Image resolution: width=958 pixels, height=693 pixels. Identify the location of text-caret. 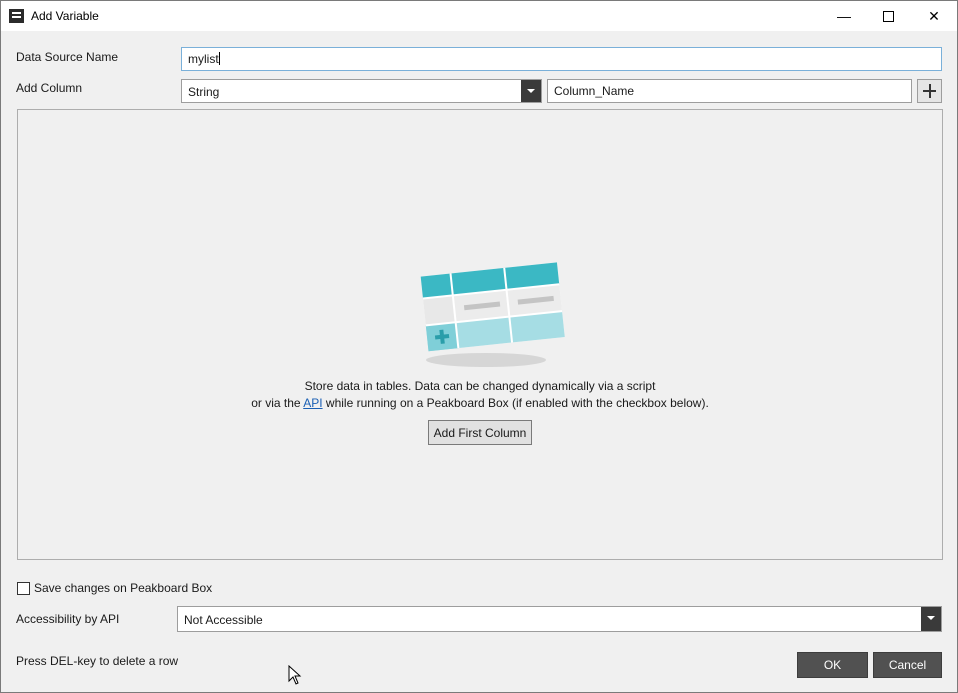
(219, 58).